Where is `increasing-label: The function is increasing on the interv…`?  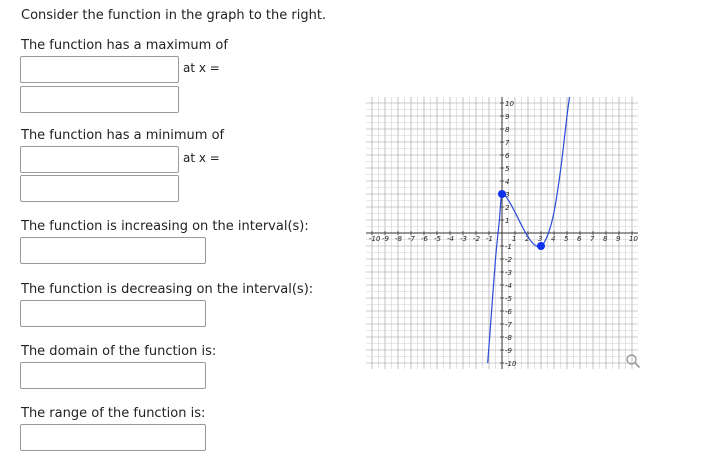
increasing-label: The function is increasing on the interv… is located at coordinates (165, 226).